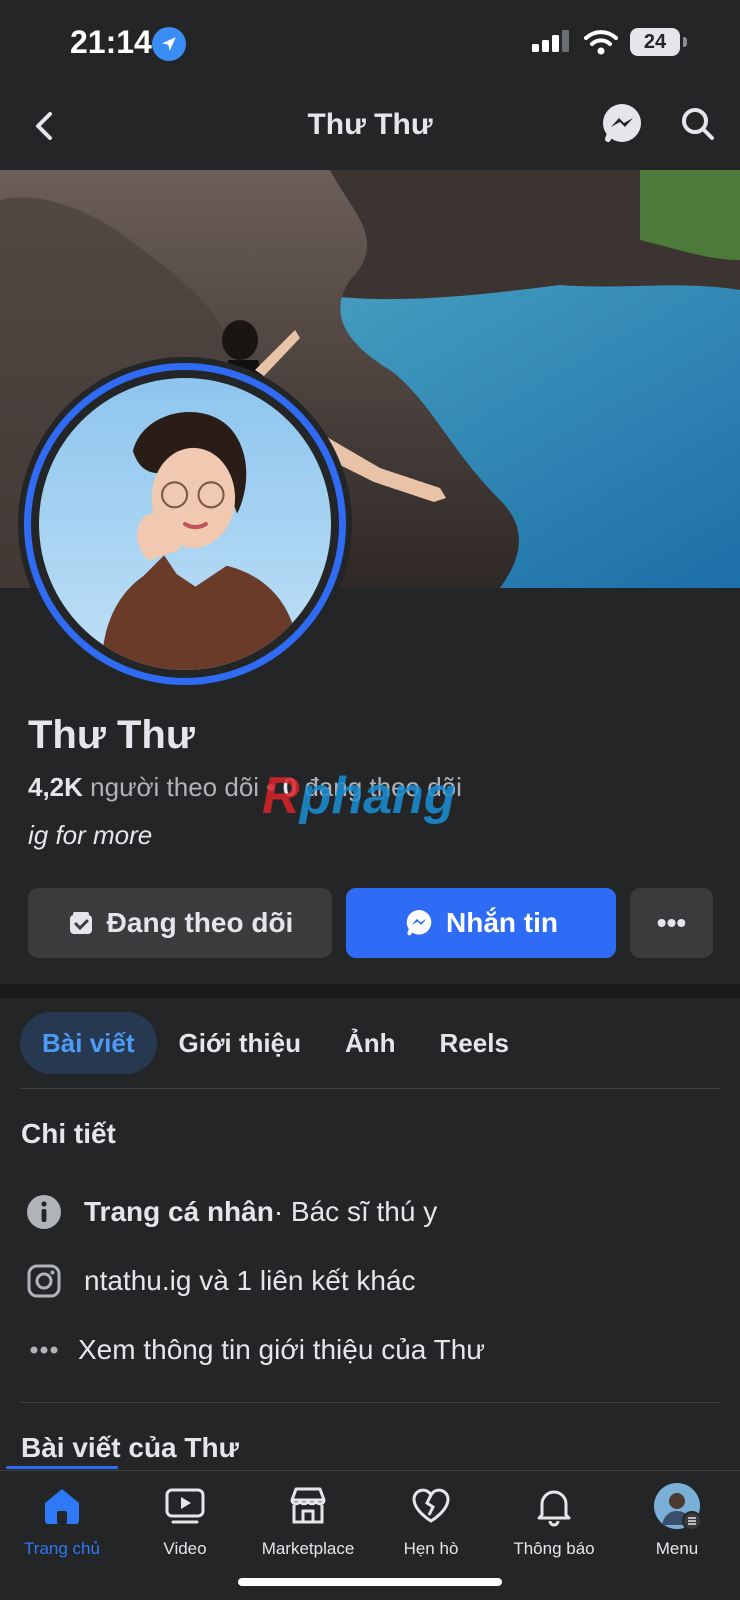  Describe the element at coordinates (601, 44) in the screenshot. I see `wifi-icon` at that location.